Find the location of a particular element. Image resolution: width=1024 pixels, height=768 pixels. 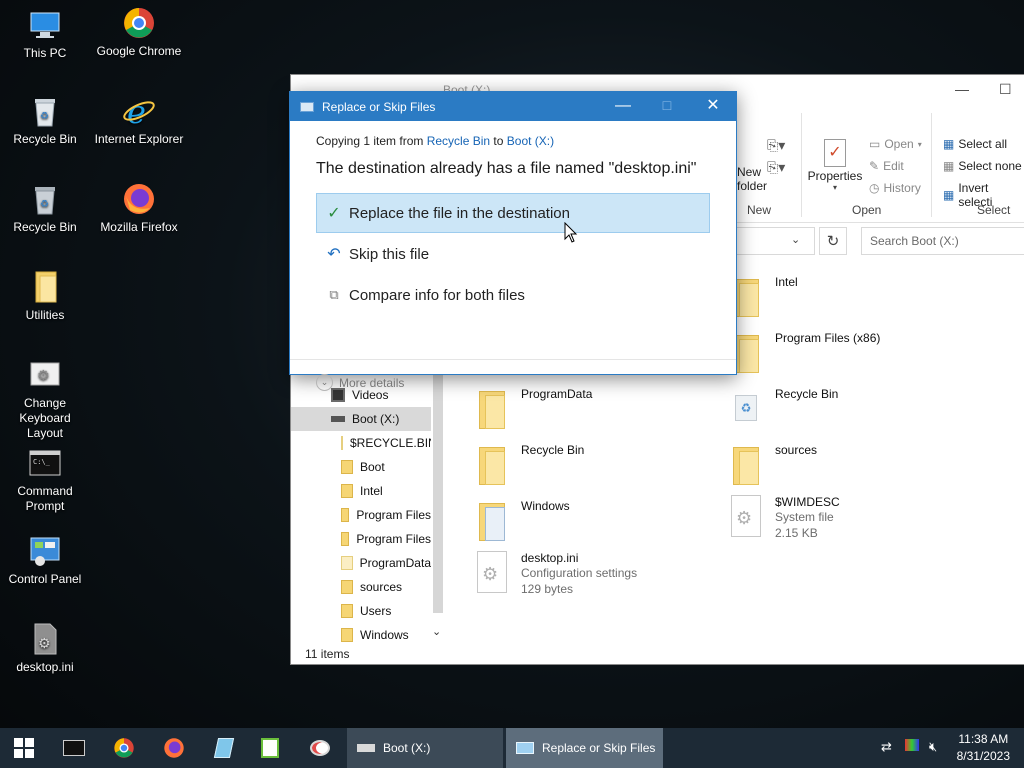

search-input: Search Boot (X:) is located at coordinates (942, 241).